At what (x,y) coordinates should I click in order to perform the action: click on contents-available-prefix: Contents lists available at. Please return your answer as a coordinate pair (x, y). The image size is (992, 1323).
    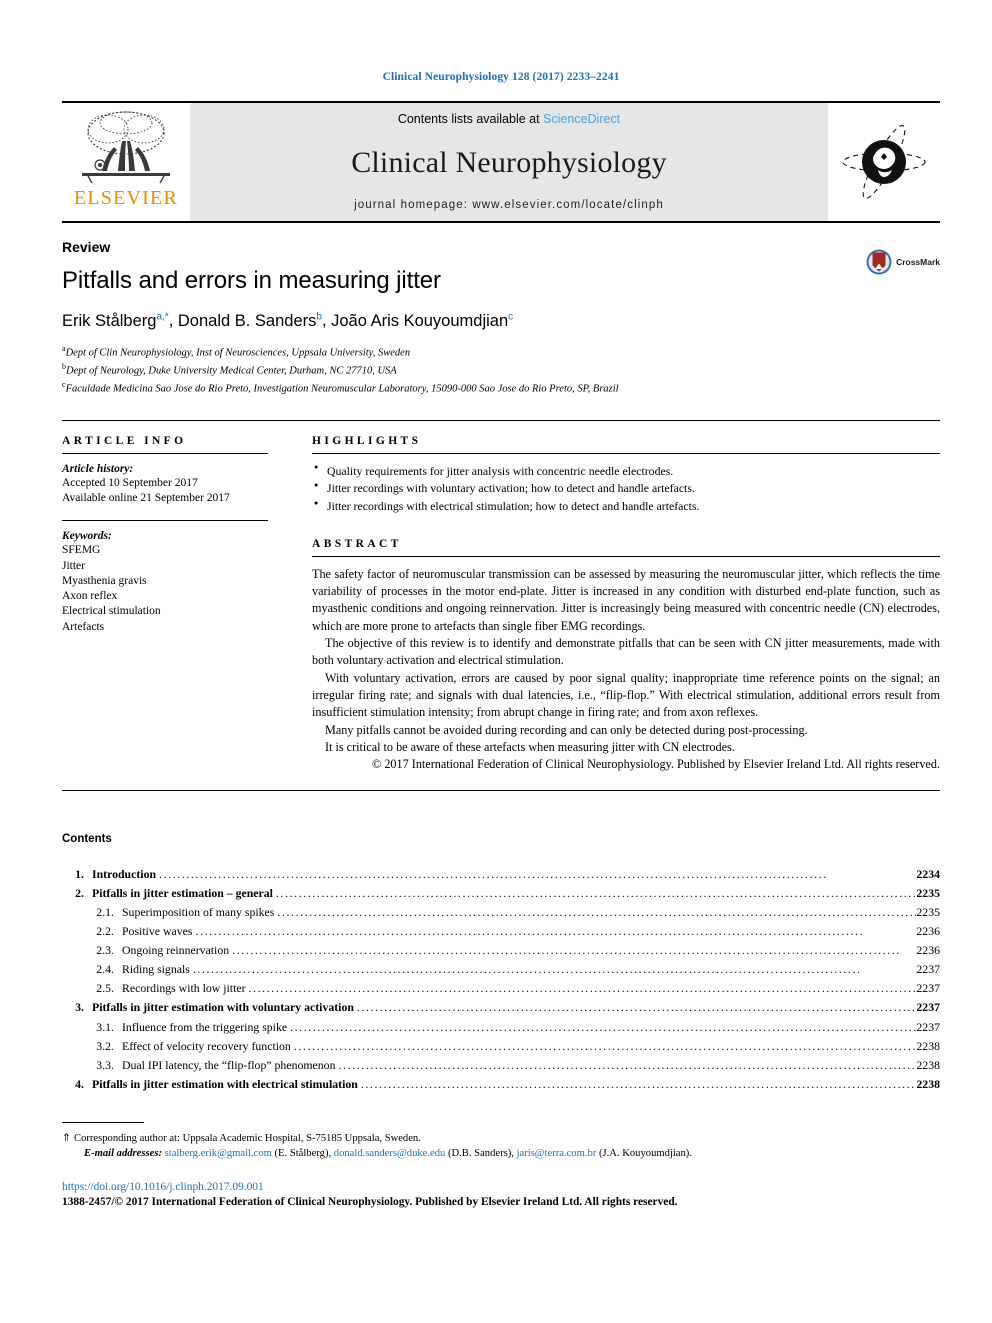
    Looking at the image, I should click on (470, 119).